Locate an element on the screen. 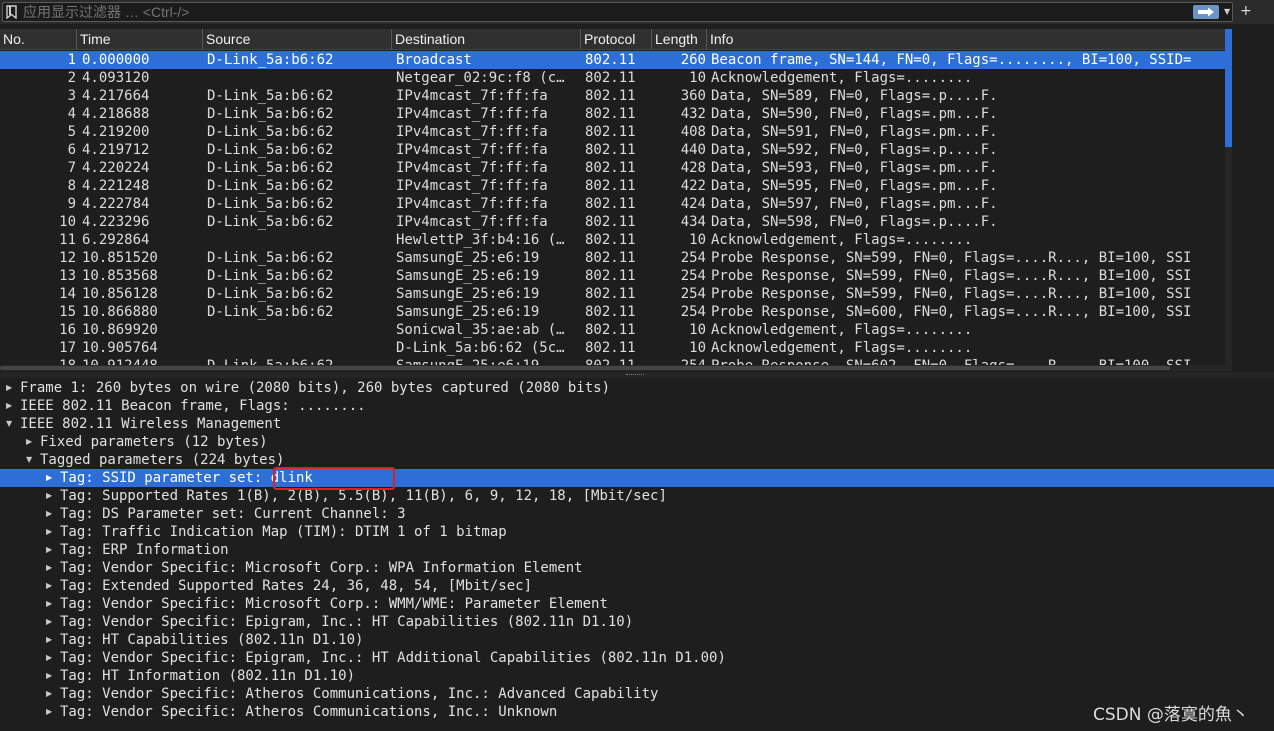  column-header-no: No. is located at coordinates (38, 39).